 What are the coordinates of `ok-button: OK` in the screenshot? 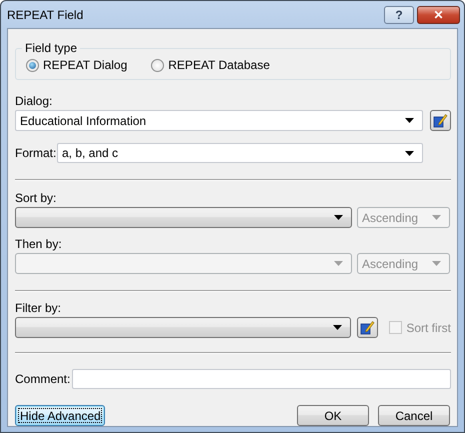 It's located at (333, 415).